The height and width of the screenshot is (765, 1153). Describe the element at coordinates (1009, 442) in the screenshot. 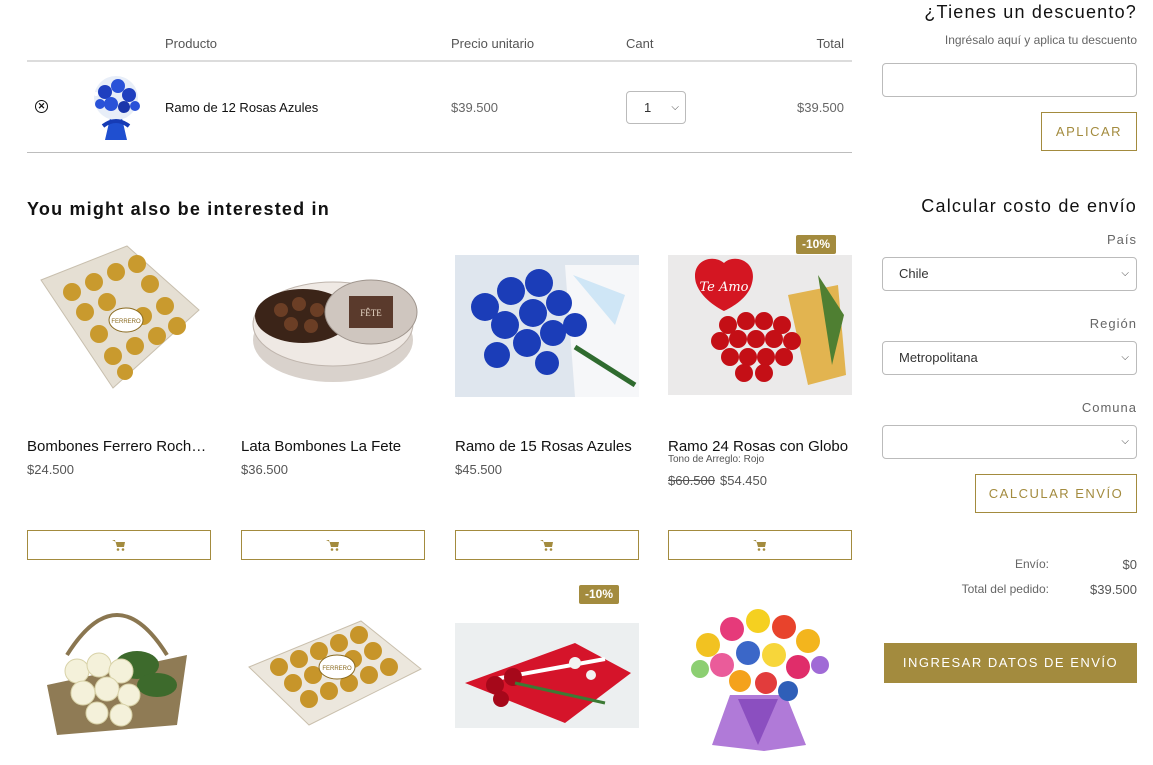

I see `commune-select: ⌵` at that location.